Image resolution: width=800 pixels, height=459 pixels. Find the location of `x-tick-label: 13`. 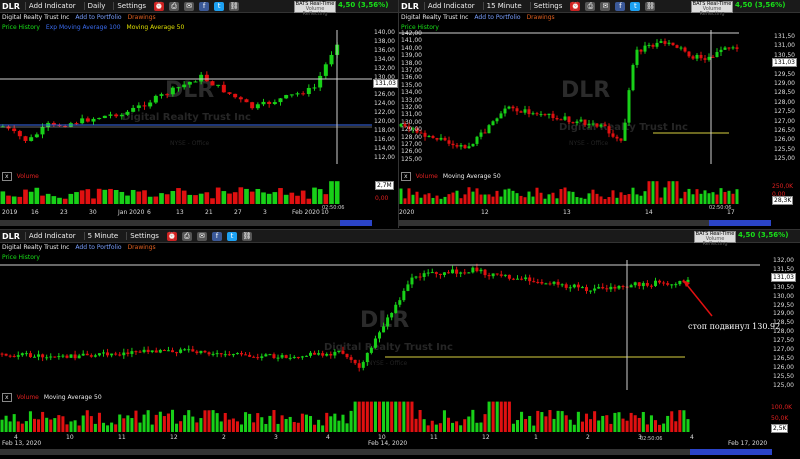

x-tick-label: 13 is located at coordinates (180, 212).